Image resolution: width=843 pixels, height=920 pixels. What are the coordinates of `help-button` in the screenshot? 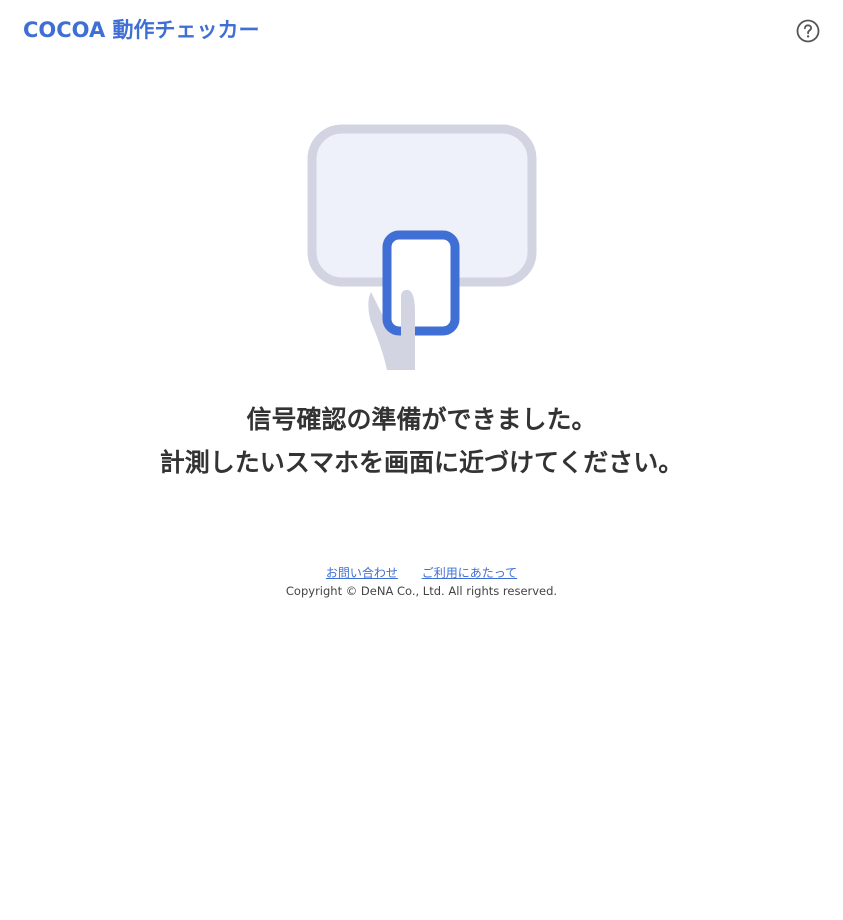 It's located at (808, 31).